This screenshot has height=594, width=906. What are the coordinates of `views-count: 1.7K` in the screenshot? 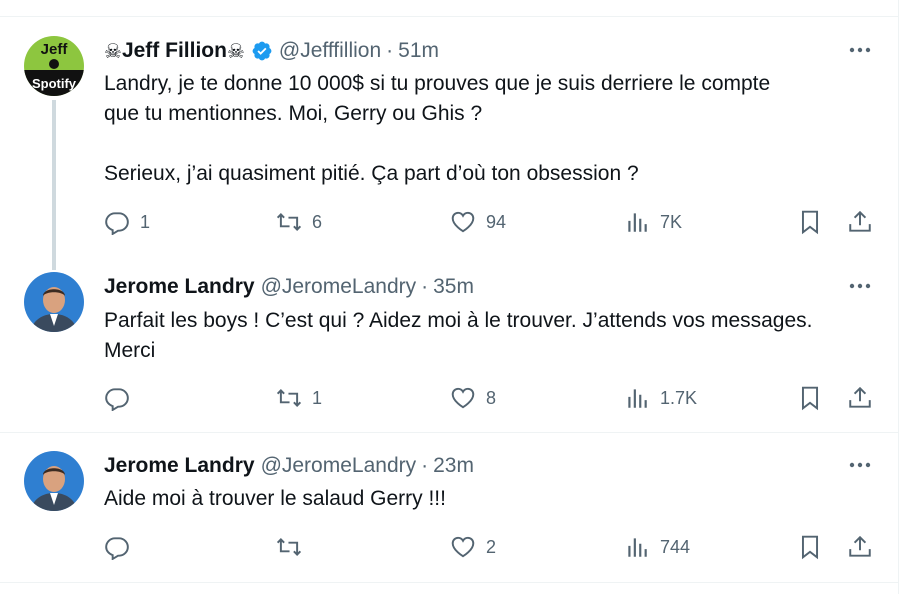 It's located at (679, 397).